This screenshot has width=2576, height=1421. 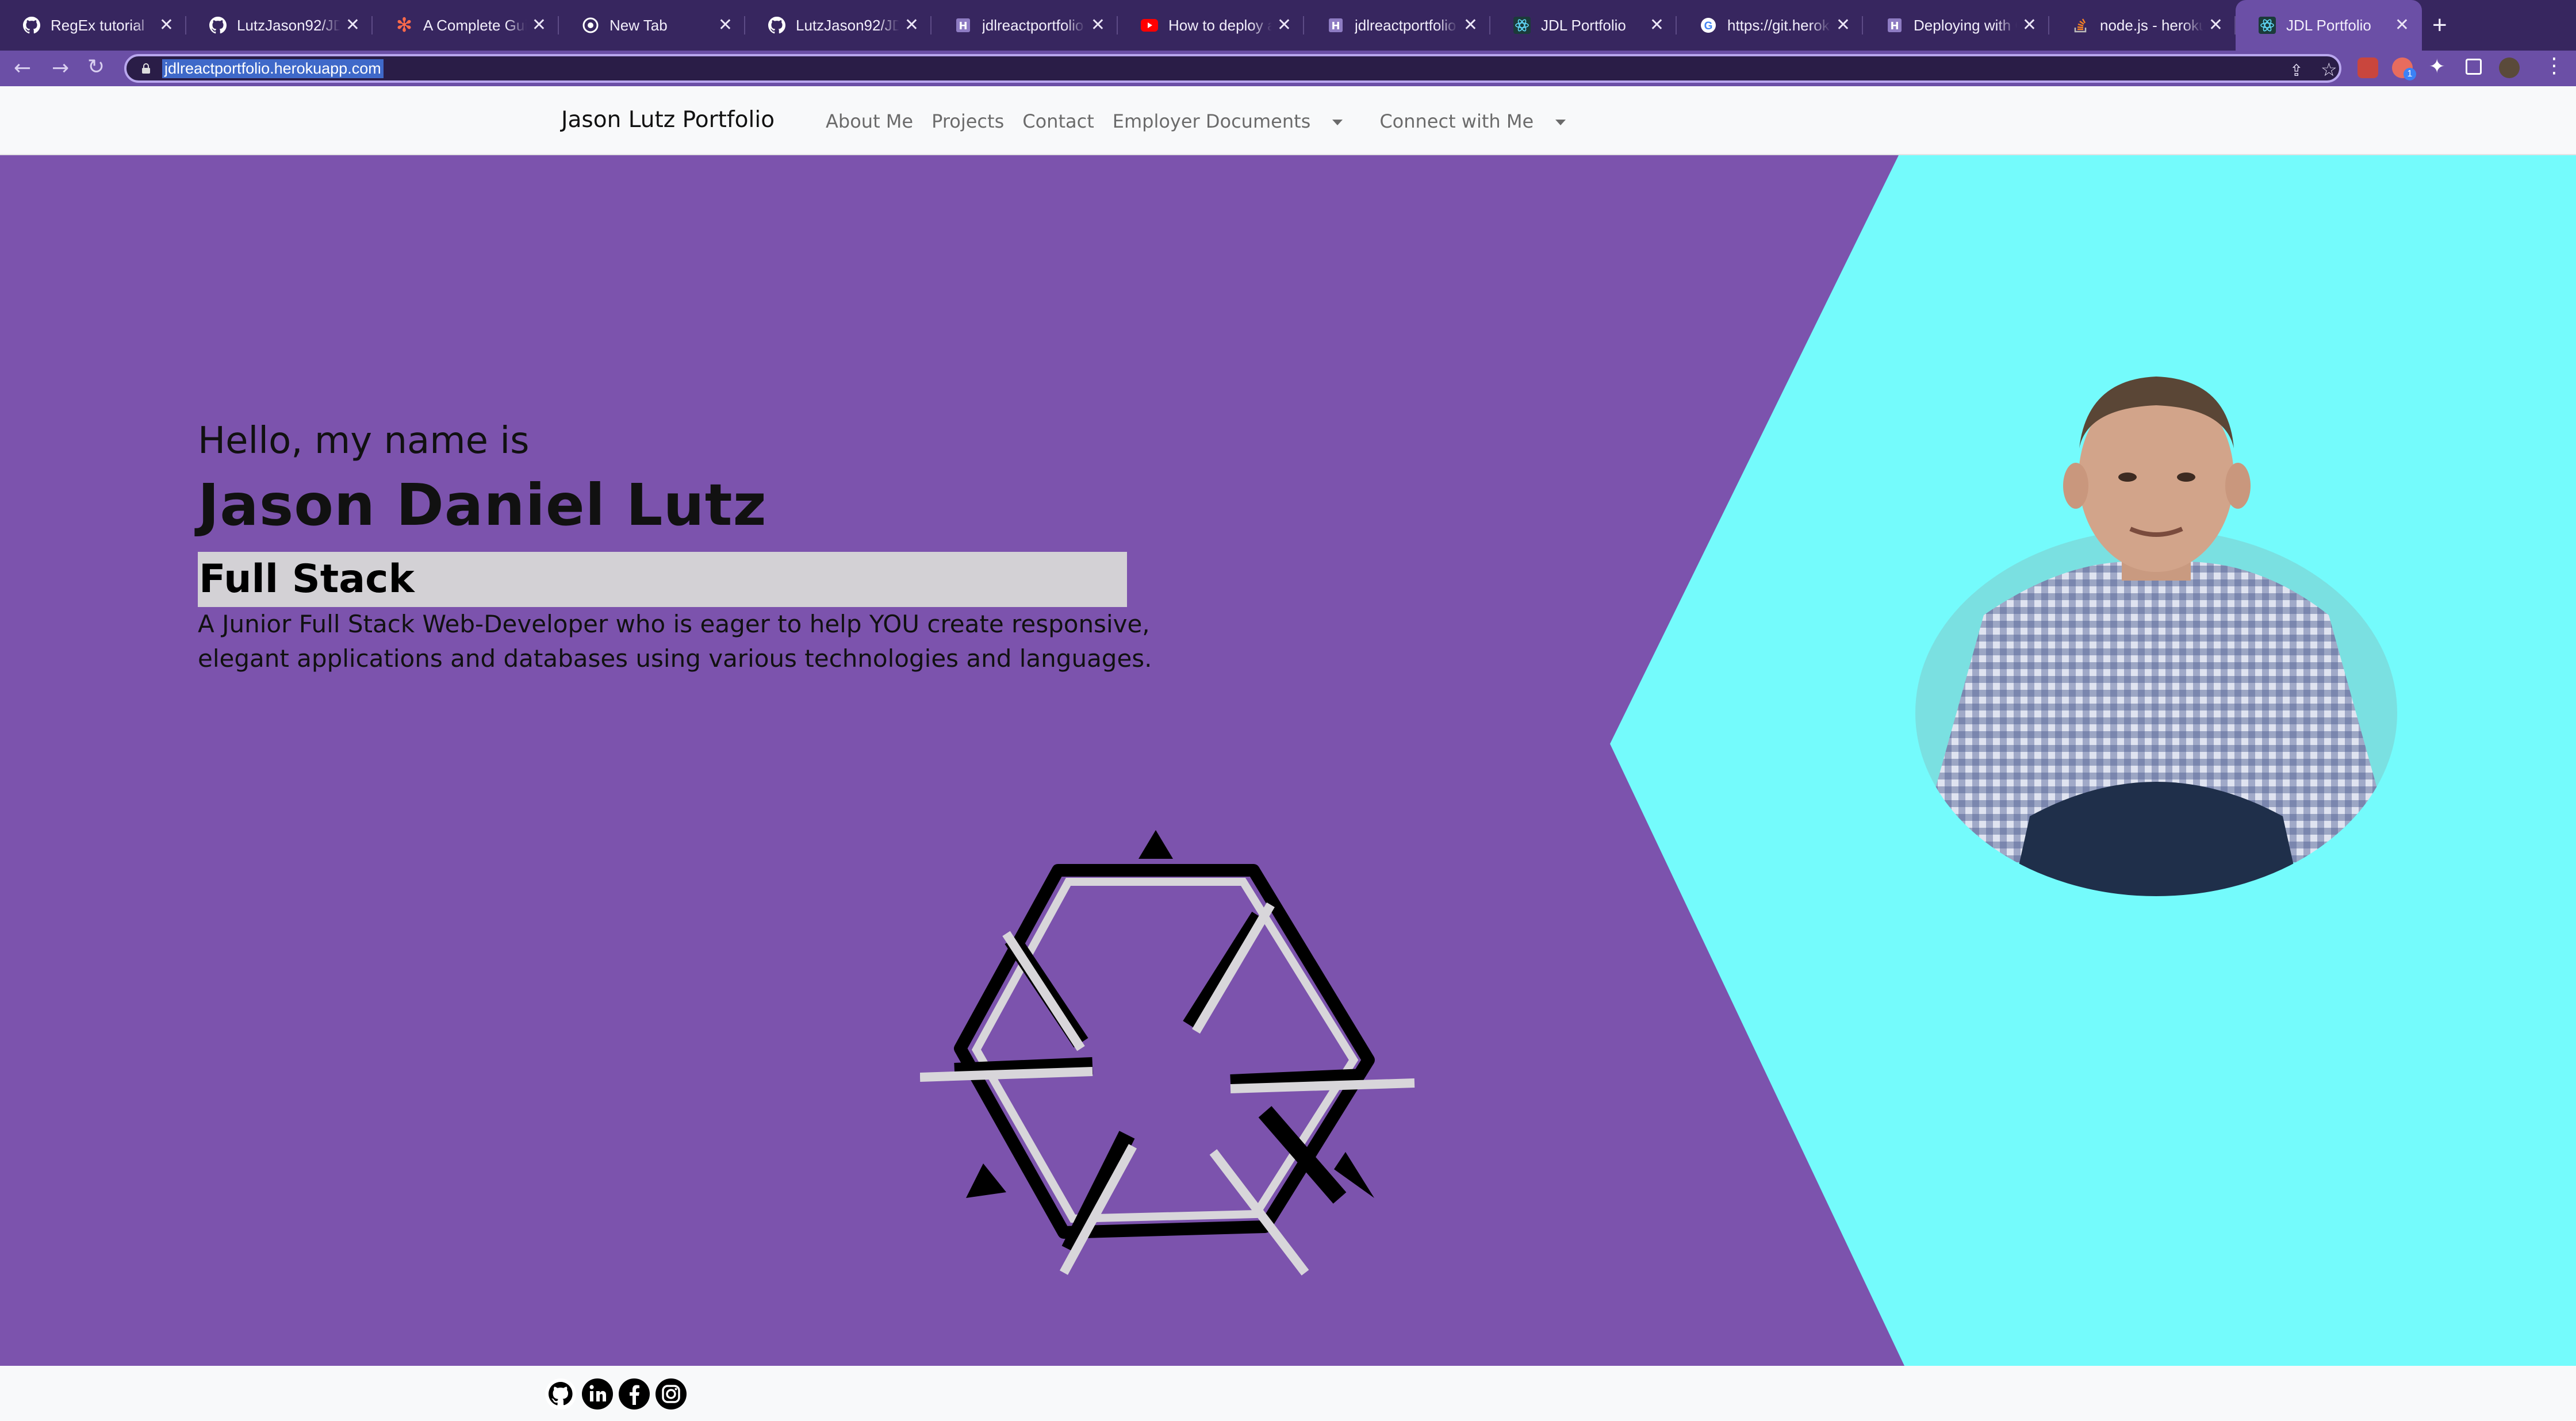 What do you see at coordinates (1232, 68) in the screenshot?
I see `address-bar: jdlreactportfolio.herokuapp.com ⇪ ☆` at bounding box center [1232, 68].